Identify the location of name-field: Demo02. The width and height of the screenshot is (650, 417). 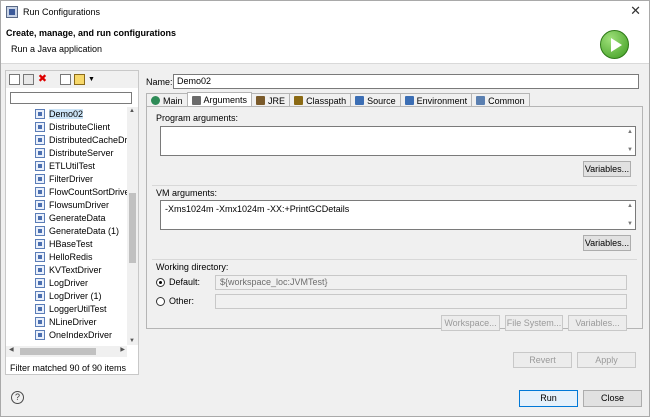
(406, 81).